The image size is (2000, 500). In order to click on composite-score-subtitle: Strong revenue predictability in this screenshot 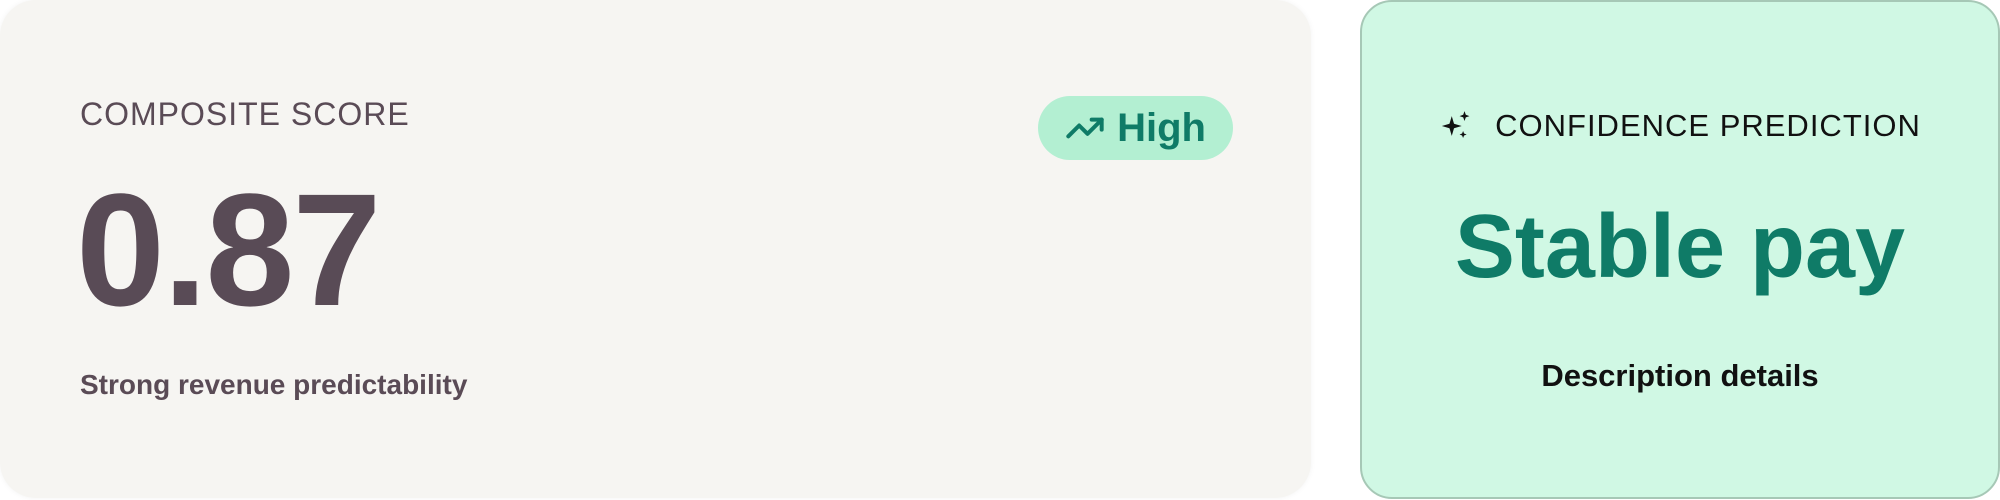, I will do `click(274, 384)`.